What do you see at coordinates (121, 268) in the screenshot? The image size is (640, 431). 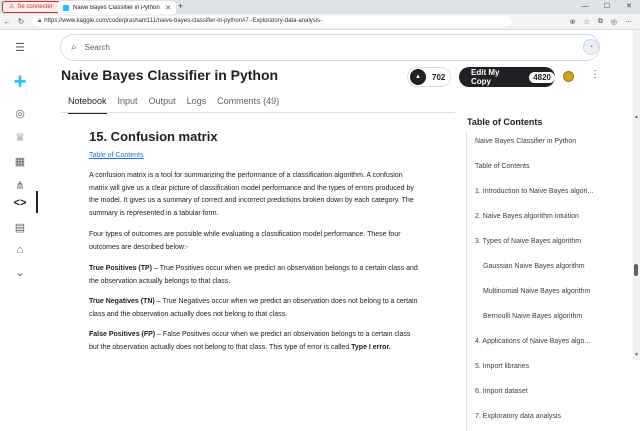 I see `tp-label: True Positives (TP)` at bounding box center [121, 268].